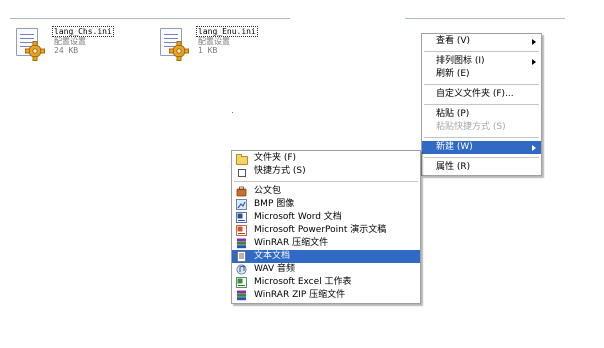 The height and width of the screenshot is (348, 604). I want to click on menu-item-arrange-icons: 排列图标 (I), so click(481, 61).